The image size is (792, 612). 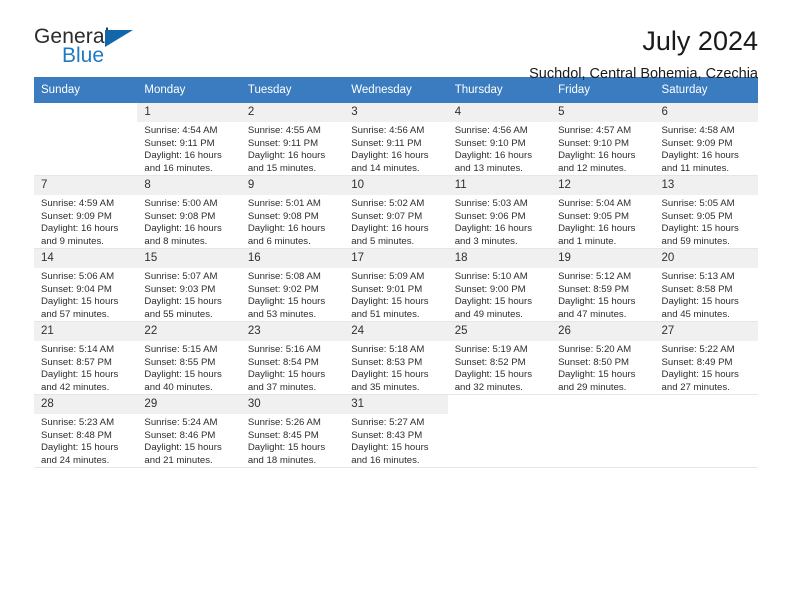 What do you see at coordinates (493, 381) in the screenshot?
I see `daylight-text: Daylight: 15 hours and 32 minutes.` at bounding box center [493, 381].